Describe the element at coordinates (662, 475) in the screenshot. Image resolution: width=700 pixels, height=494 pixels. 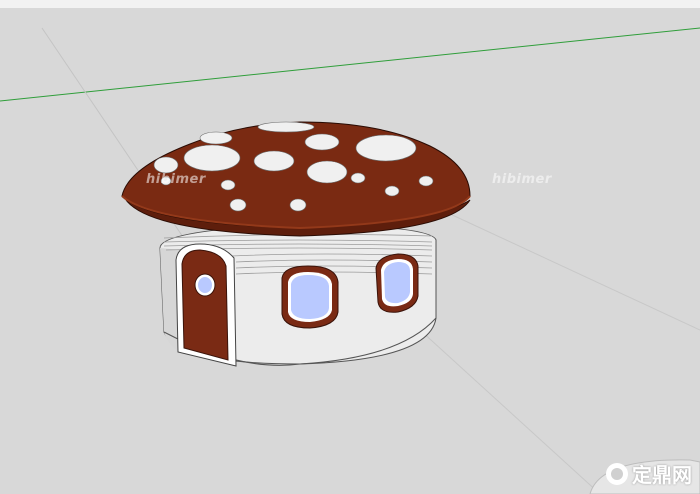
I see `brand-text: 定鼎网` at that location.